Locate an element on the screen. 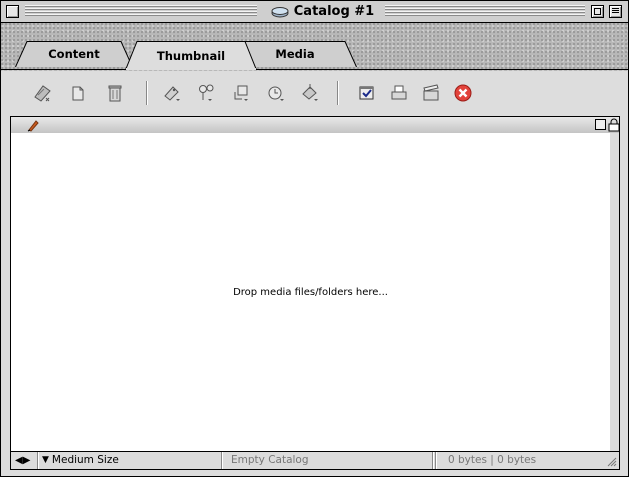 This screenshot has height=477, width=629. tab-bar: Content Media Thumbnail is located at coordinates (314, 48).